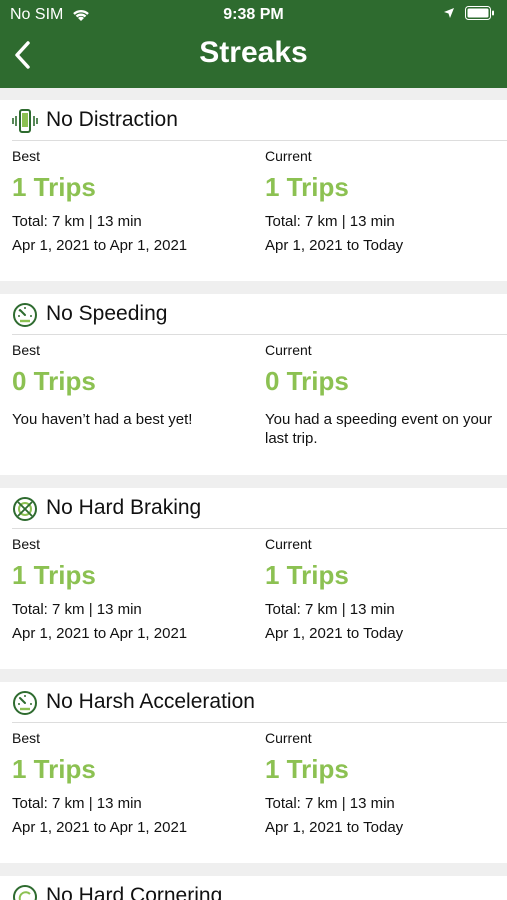 Image resolution: width=507 pixels, height=900 pixels. Describe the element at coordinates (25, 892) in the screenshot. I see `cornering-icon` at that location.